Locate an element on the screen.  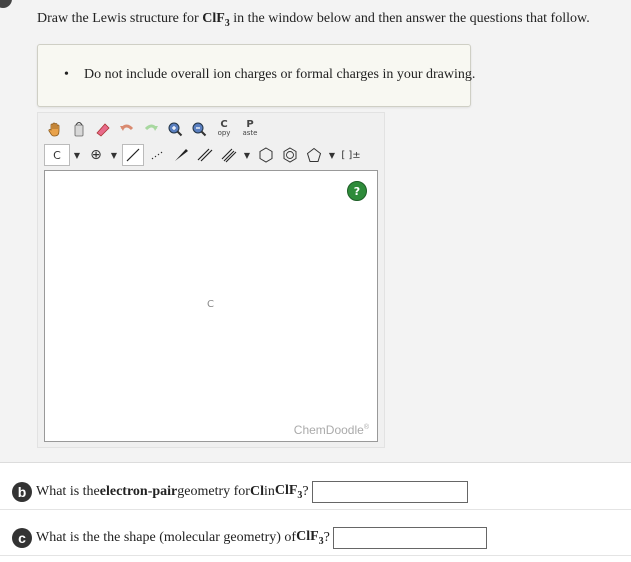
eraser-icon is located at coordinates (103, 129).